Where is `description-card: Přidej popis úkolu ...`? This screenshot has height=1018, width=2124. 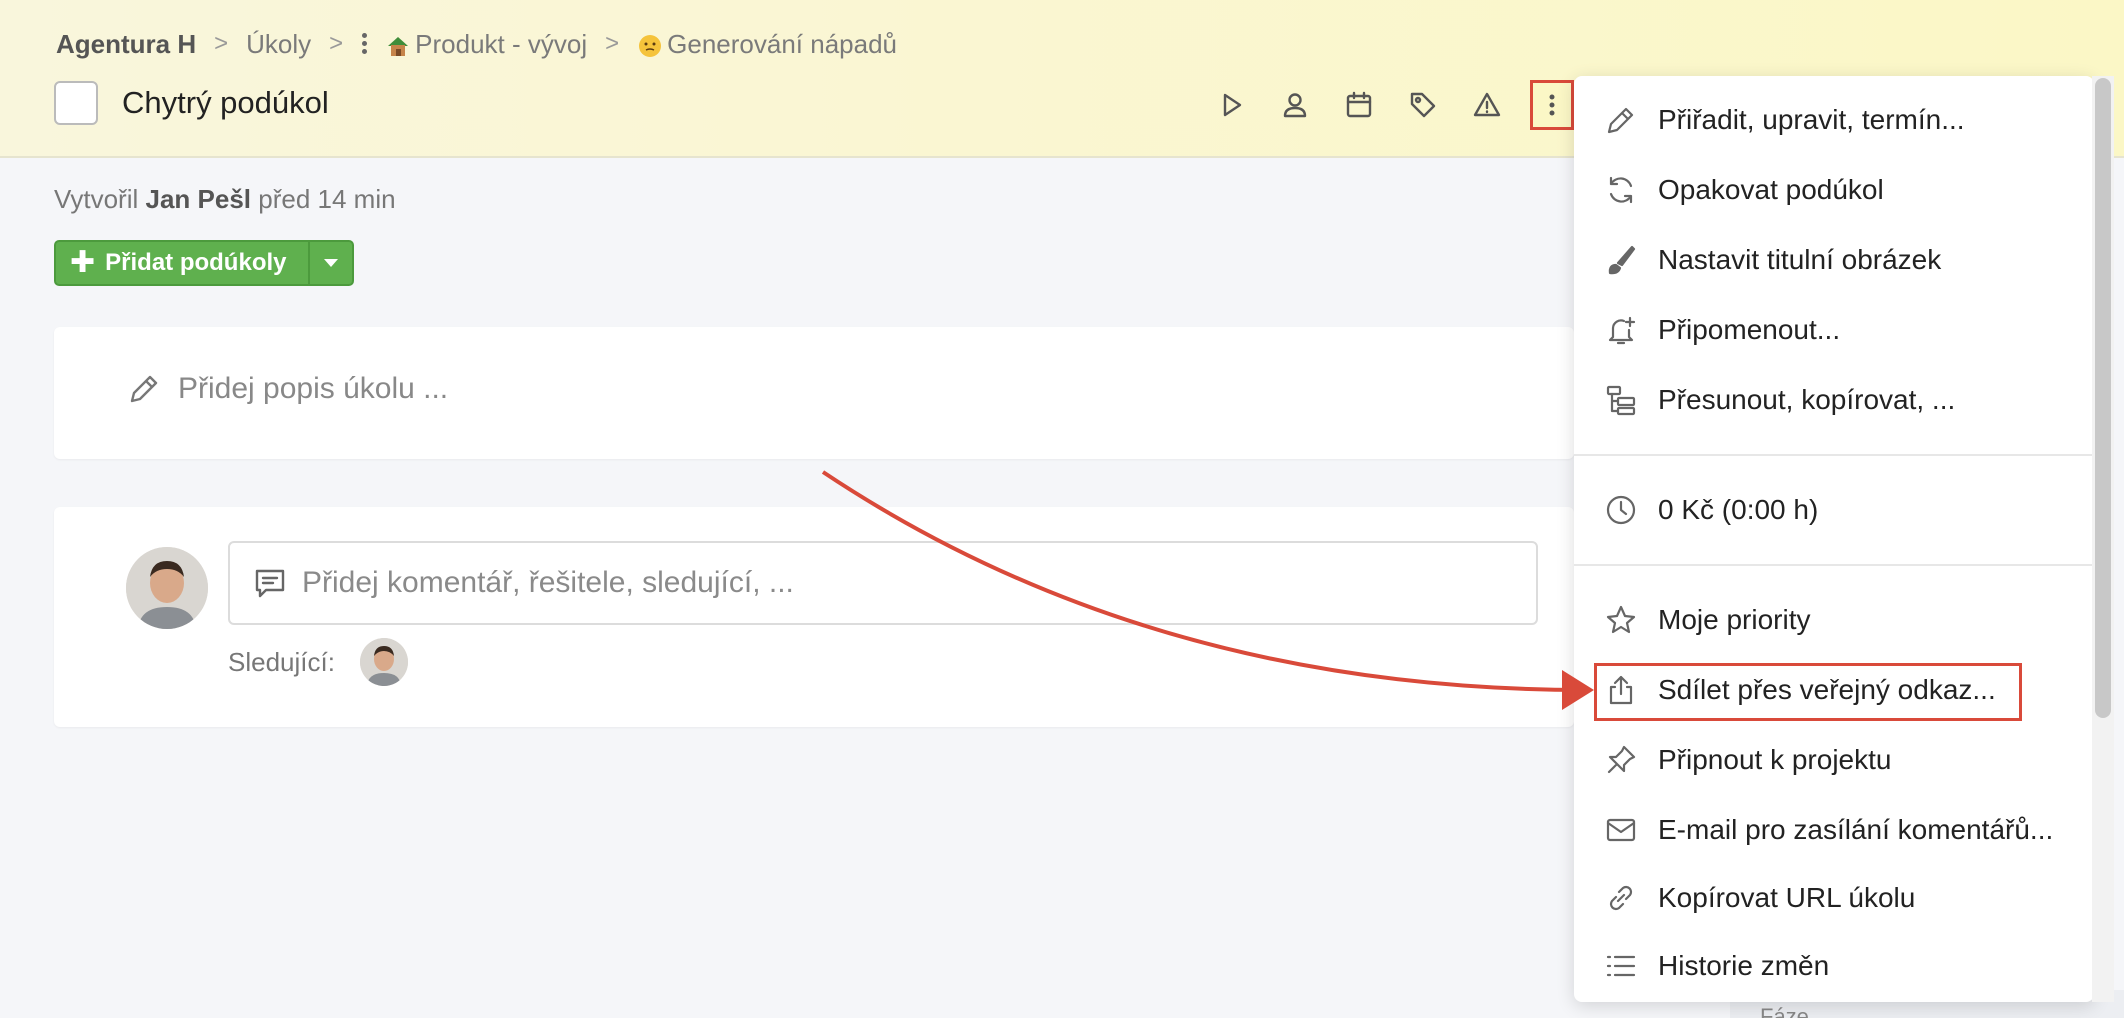
description-card: Přidej popis úkolu ... is located at coordinates (814, 393).